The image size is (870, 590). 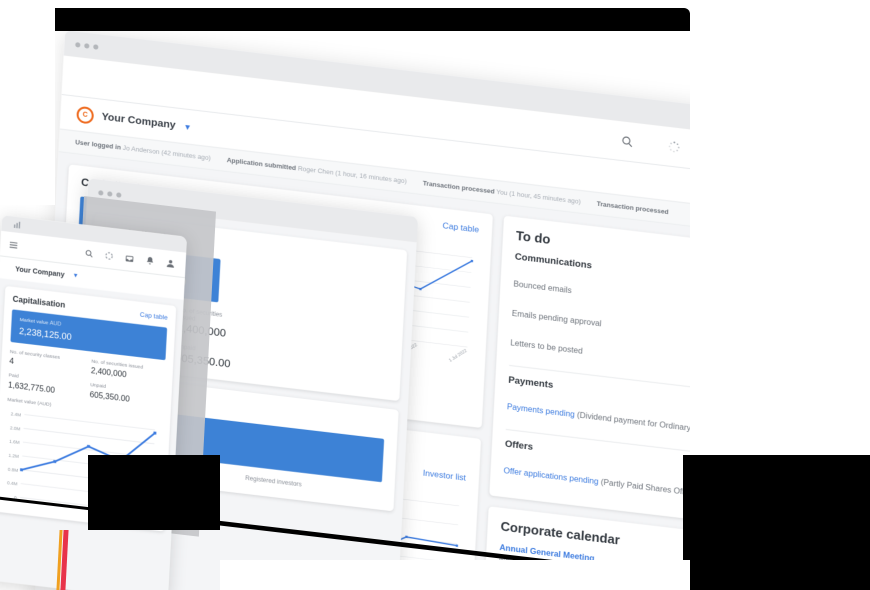 I want to click on activity-item: Transaction processed, so click(x=633, y=207).